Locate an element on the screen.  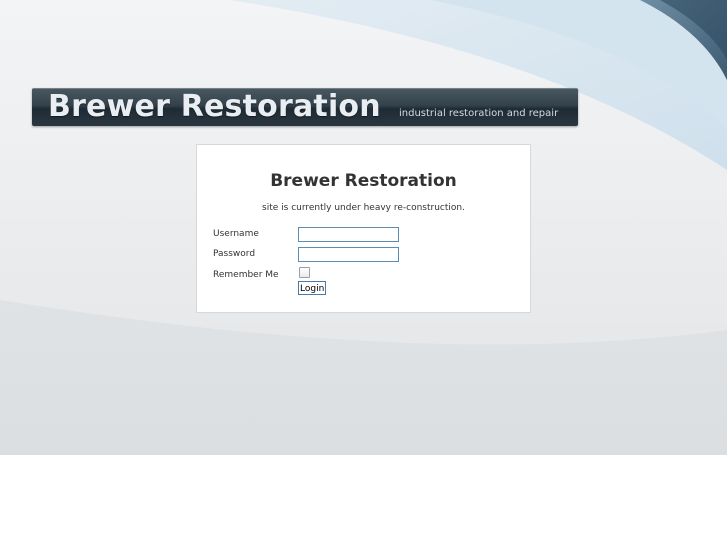
banner-title: Brewer Restoration is located at coordinates (214, 106).